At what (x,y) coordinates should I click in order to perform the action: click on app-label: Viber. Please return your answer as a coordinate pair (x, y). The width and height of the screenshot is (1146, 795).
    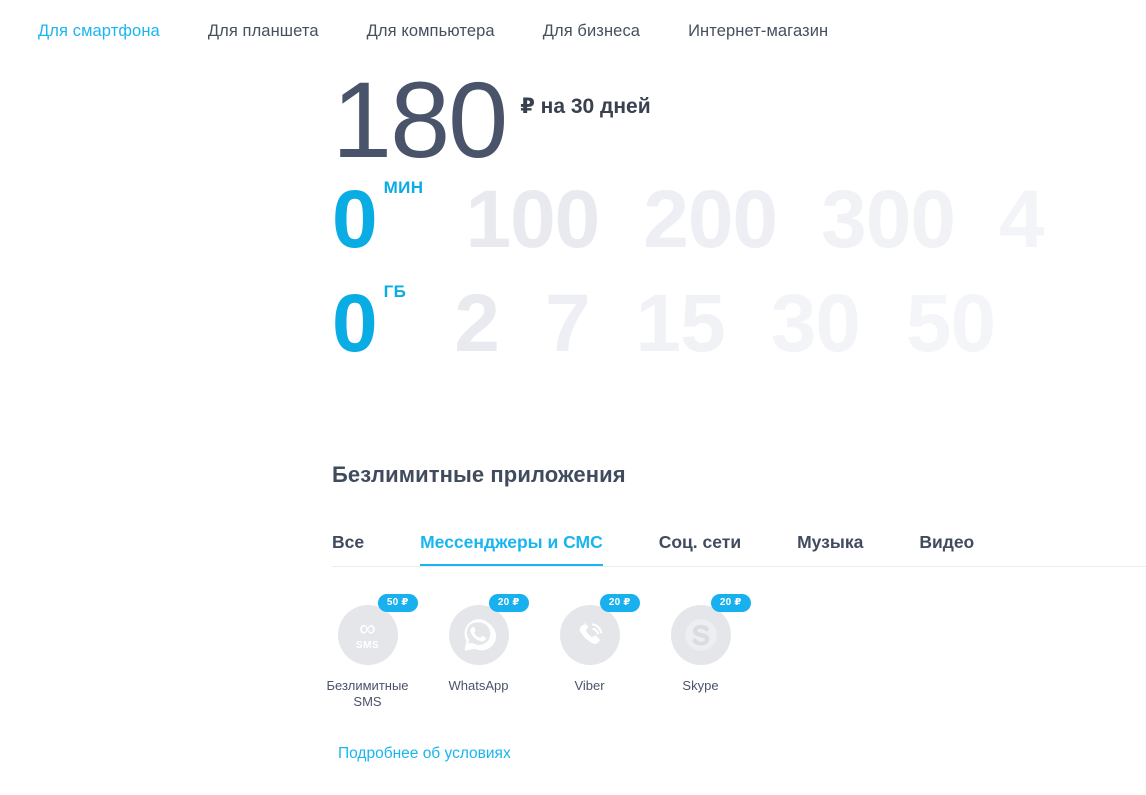
    Looking at the image, I should click on (589, 685).